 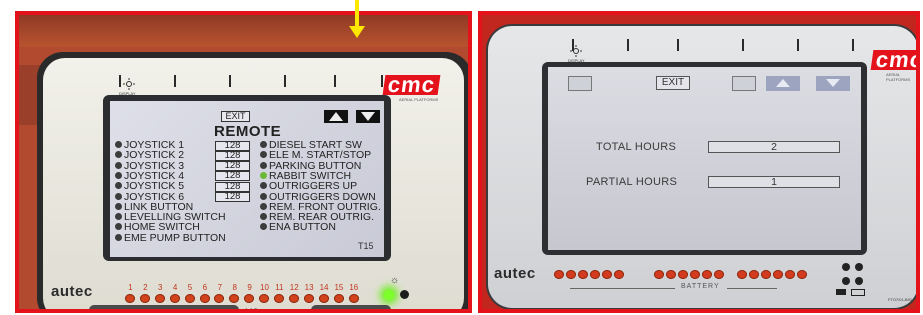 What do you see at coordinates (357, 14) in the screenshot?
I see `annotation-arrow-shaft` at bounding box center [357, 14].